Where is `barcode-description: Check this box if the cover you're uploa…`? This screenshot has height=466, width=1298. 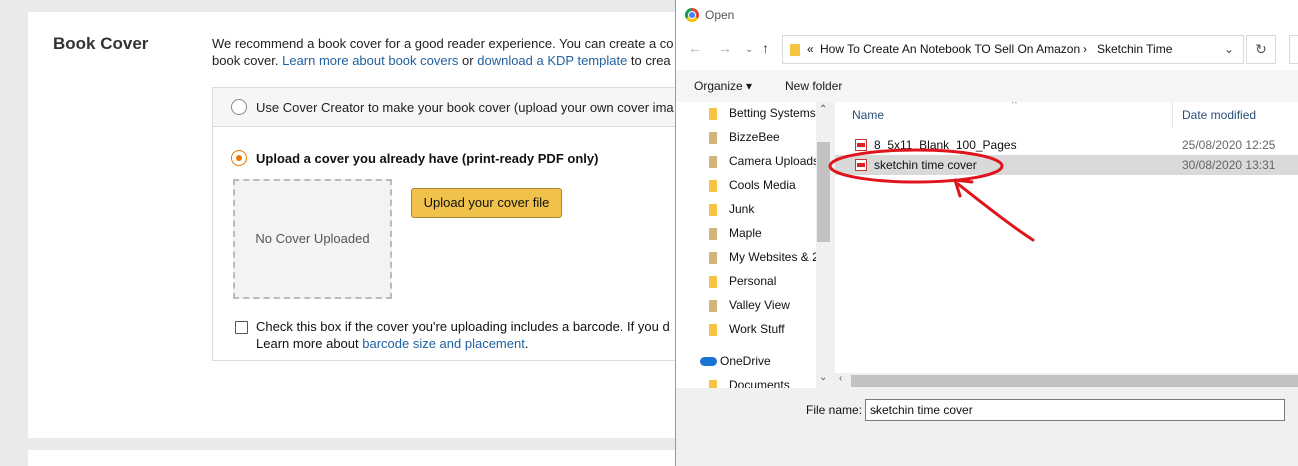 barcode-description: Check this box if the cover you're uploa… is located at coordinates (472, 335).